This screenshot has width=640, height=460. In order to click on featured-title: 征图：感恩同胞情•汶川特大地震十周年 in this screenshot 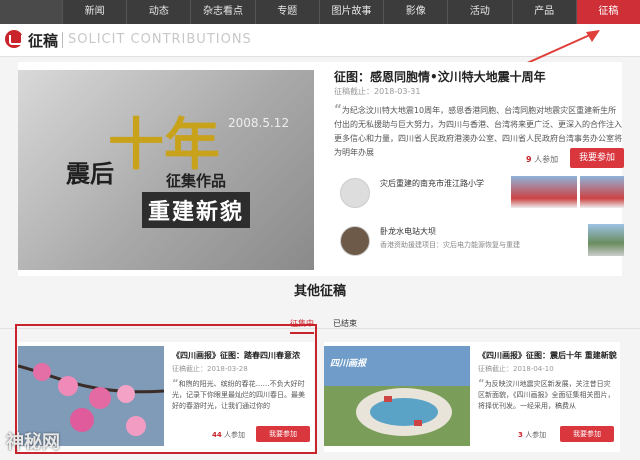, I will do `click(440, 76)`.